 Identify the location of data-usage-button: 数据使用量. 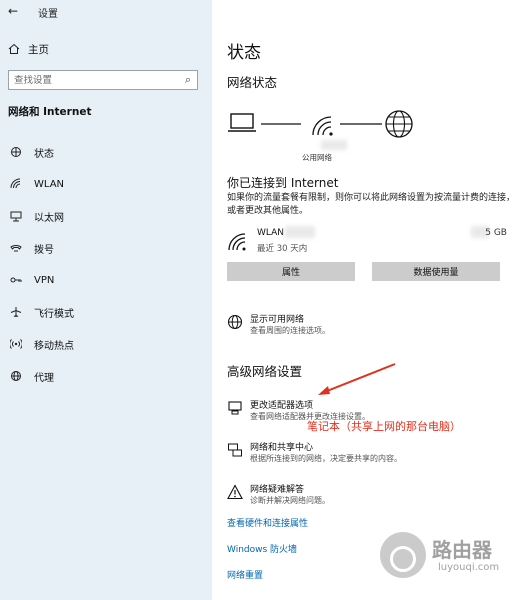
(436, 271).